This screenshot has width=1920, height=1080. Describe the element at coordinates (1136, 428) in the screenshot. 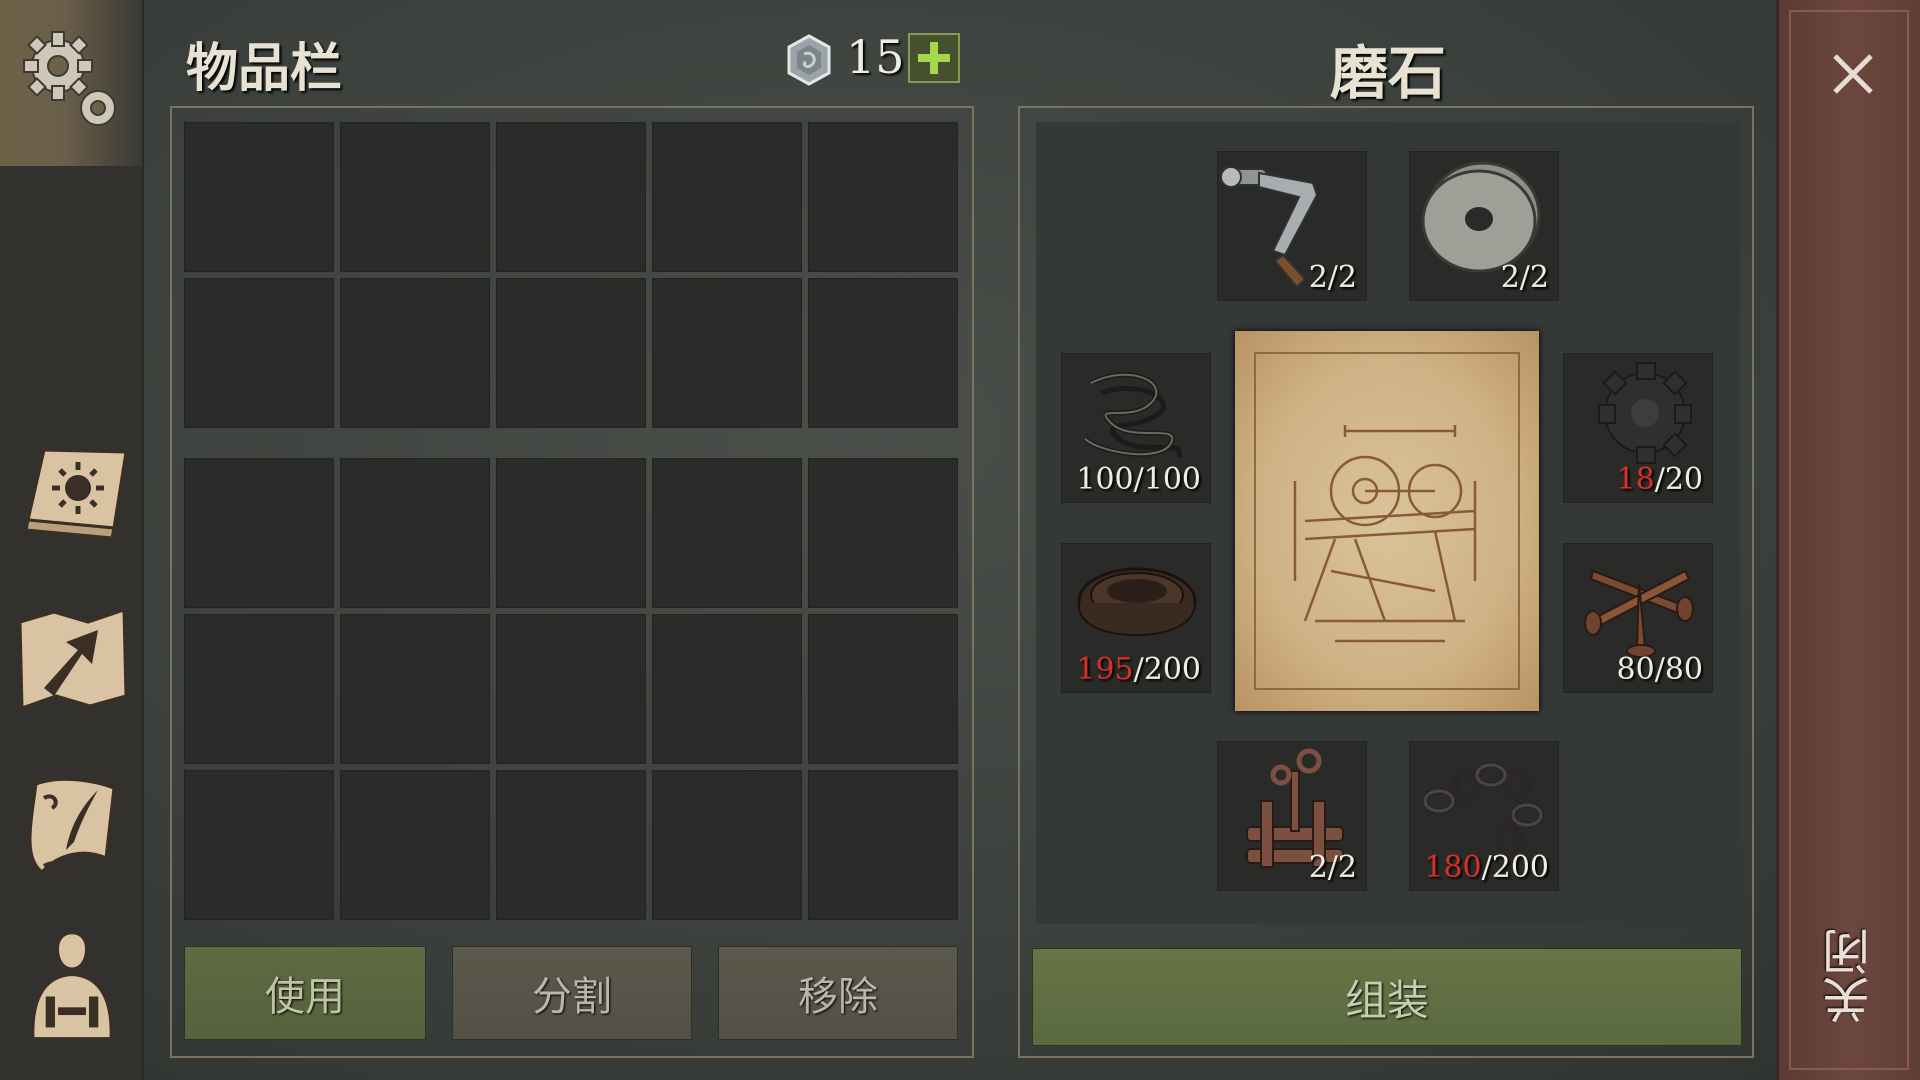

I see `component-slot-wire: 100/100` at that location.